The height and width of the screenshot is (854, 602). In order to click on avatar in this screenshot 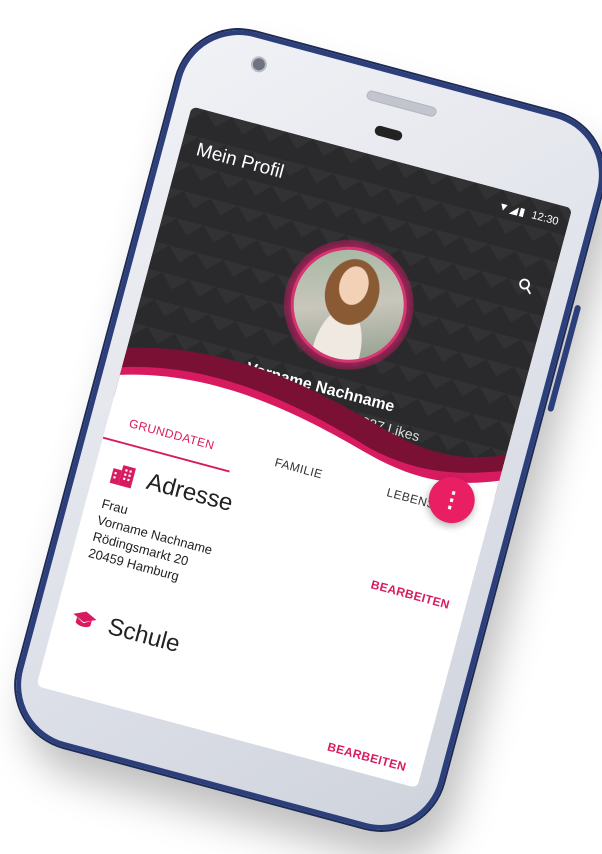, I will do `click(348, 304)`.